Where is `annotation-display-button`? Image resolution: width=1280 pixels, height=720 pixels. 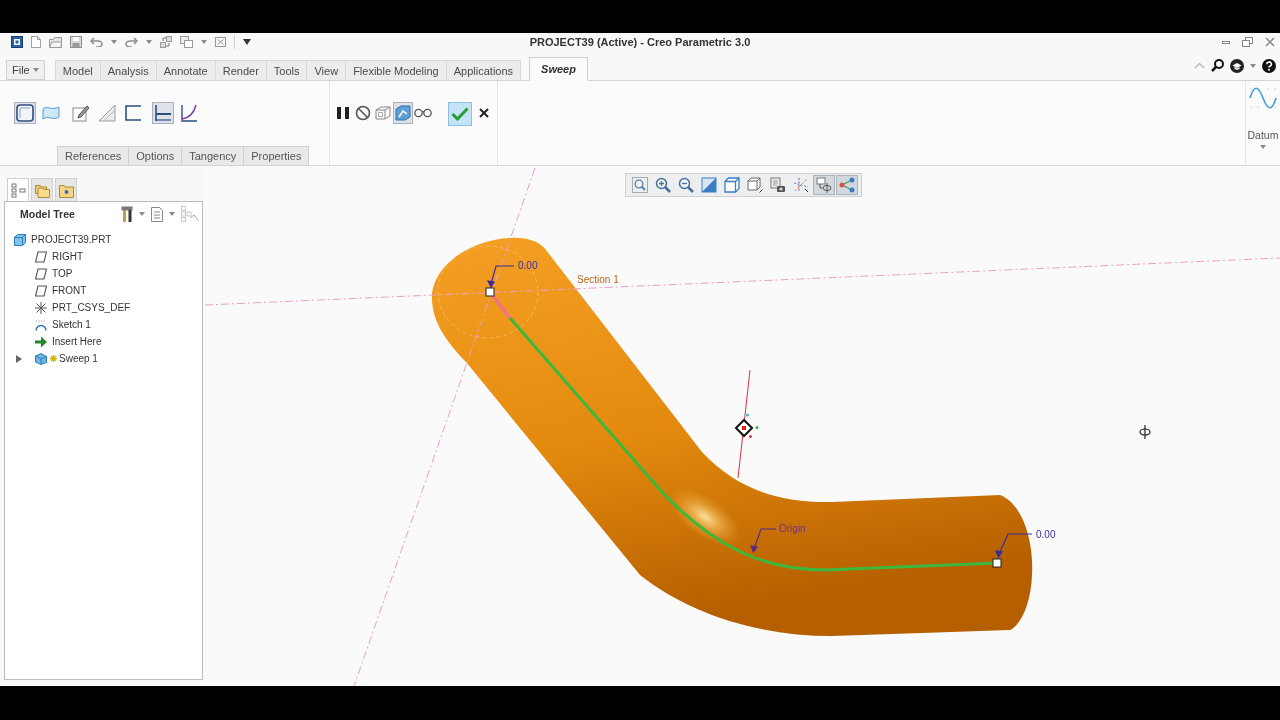 annotation-display-button is located at coordinates (847, 185).